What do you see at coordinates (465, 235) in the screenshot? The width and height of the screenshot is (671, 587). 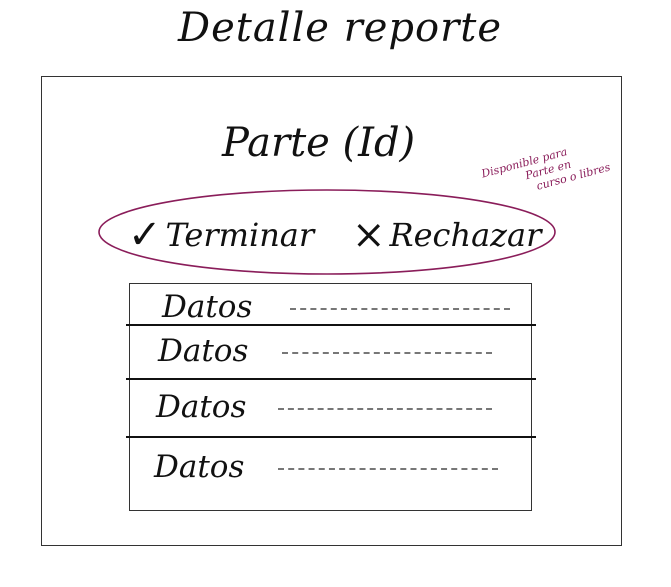 I see `rechazar-label: Rechazar` at bounding box center [465, 235].